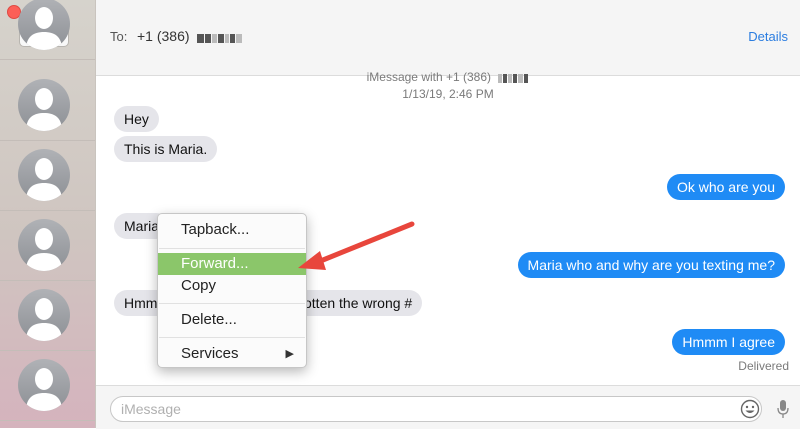 The image size is (800, 429). I want to click on recipient-field: +1 (386), so click(190, 36).